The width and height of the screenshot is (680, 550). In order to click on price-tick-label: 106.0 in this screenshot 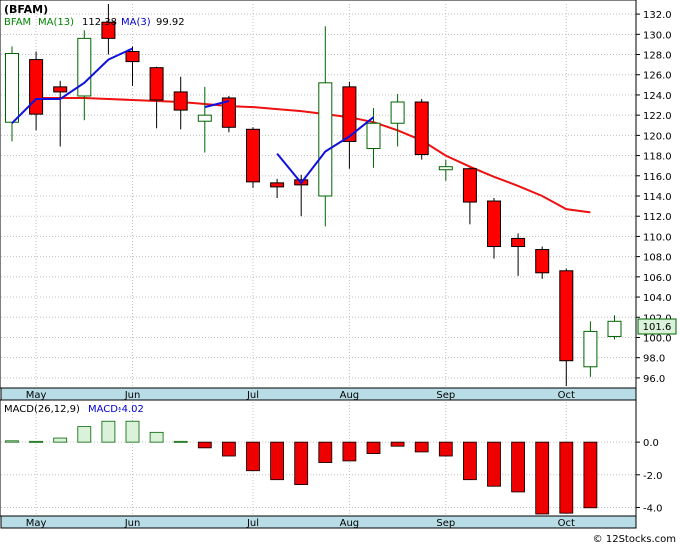, I will do `click(657, 278)`.